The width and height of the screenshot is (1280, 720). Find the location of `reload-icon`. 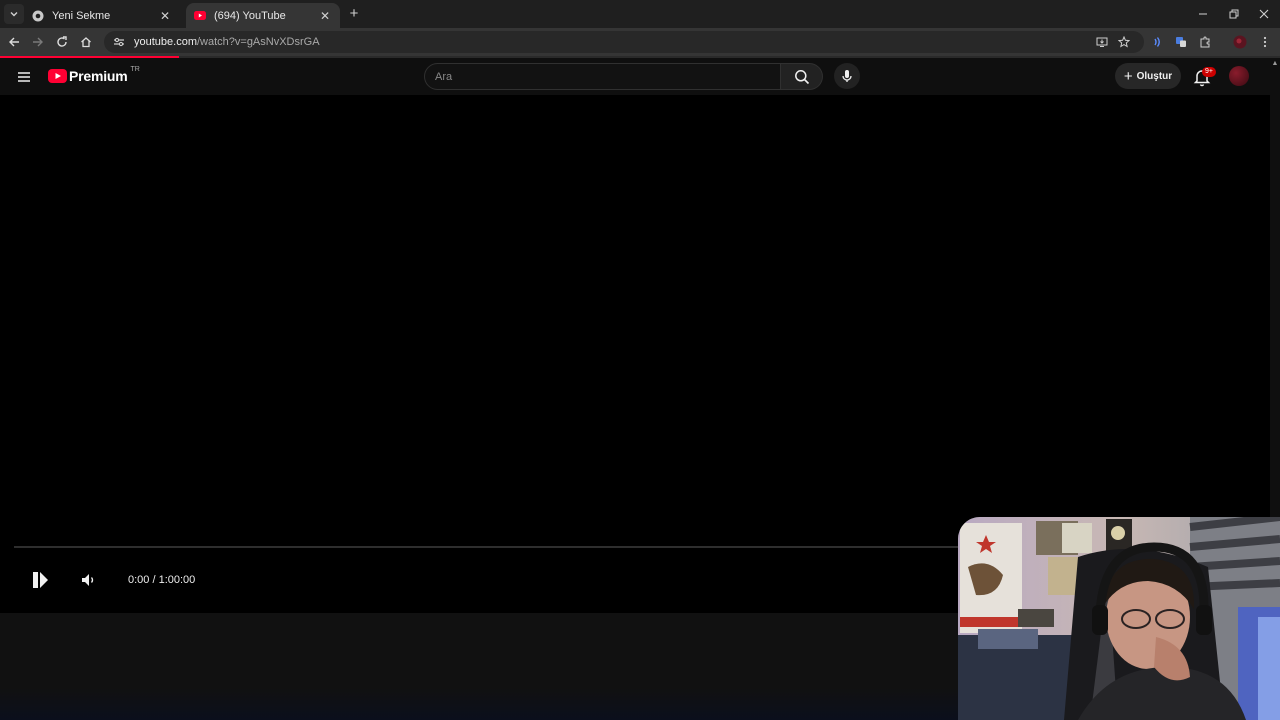

reload-icon is located at coordinates (62, 41).